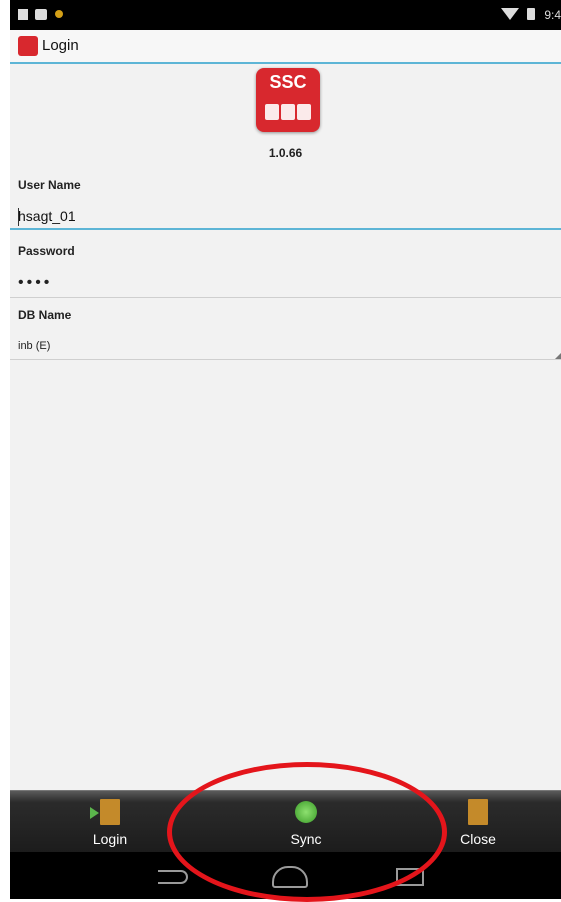 Image resolution: width=561 pixels, height=902 pixels. I want to click on login-label: Login, so click(110, 839).